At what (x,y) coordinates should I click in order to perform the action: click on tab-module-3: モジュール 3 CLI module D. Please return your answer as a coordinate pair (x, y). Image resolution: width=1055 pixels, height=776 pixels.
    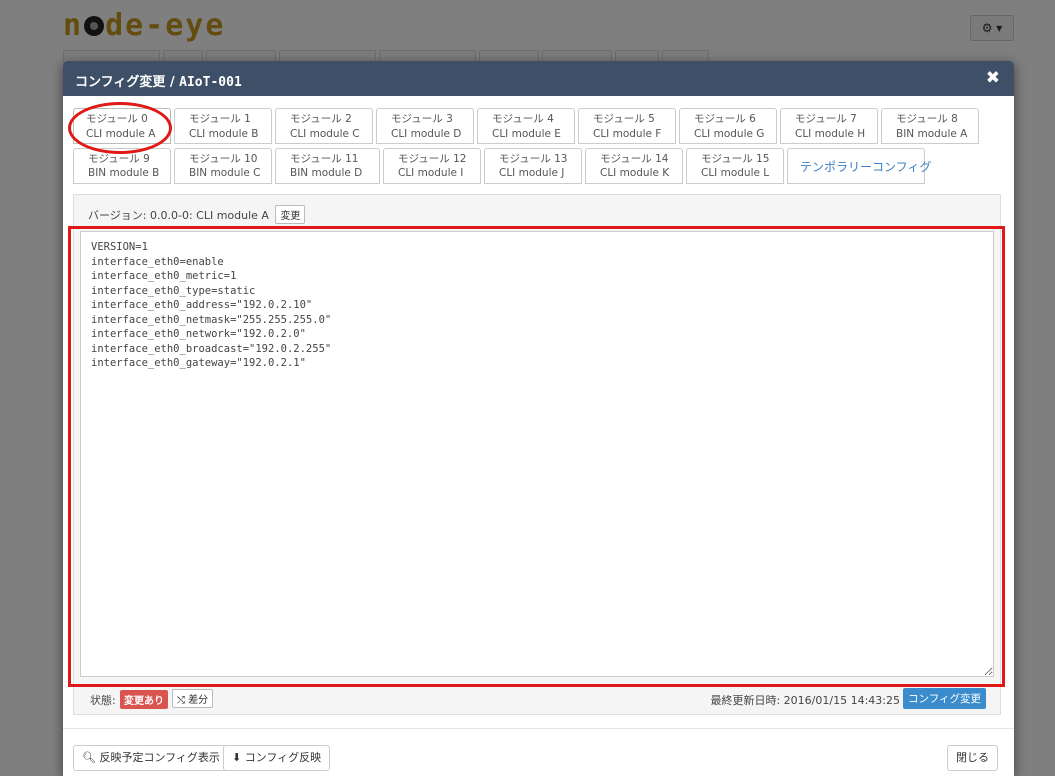
    Looking at the image, I should click on (425, 126).